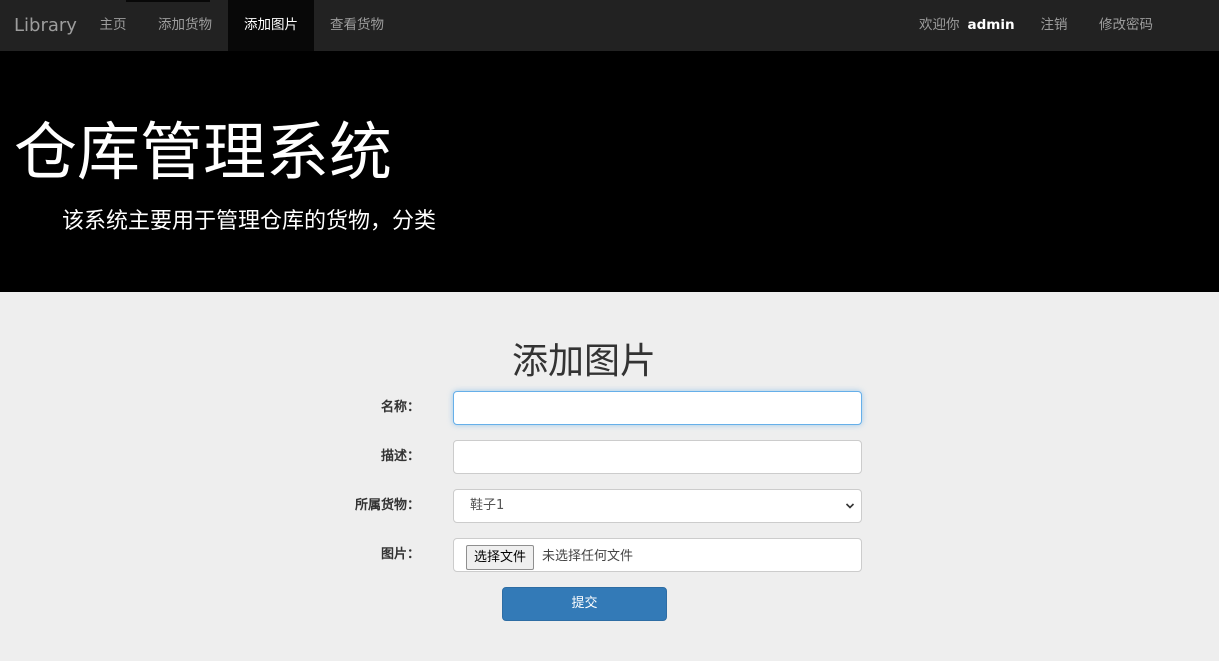  I want to click on welcome-text: 欢迎你 admin, so click(967, 25).